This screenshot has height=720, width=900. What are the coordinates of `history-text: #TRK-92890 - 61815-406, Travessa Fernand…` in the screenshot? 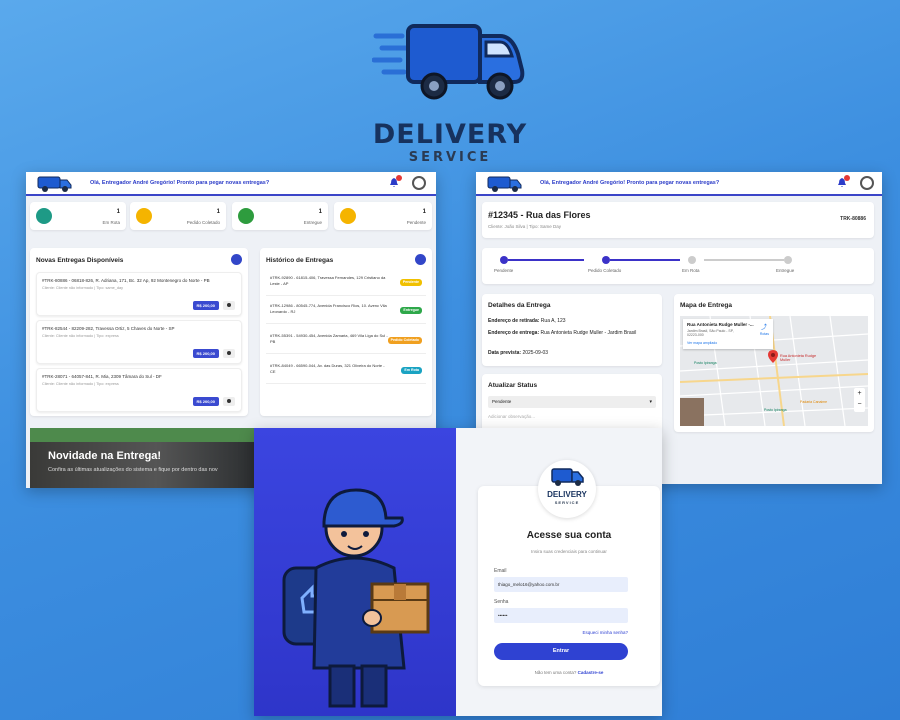 It's located at (328, 280).